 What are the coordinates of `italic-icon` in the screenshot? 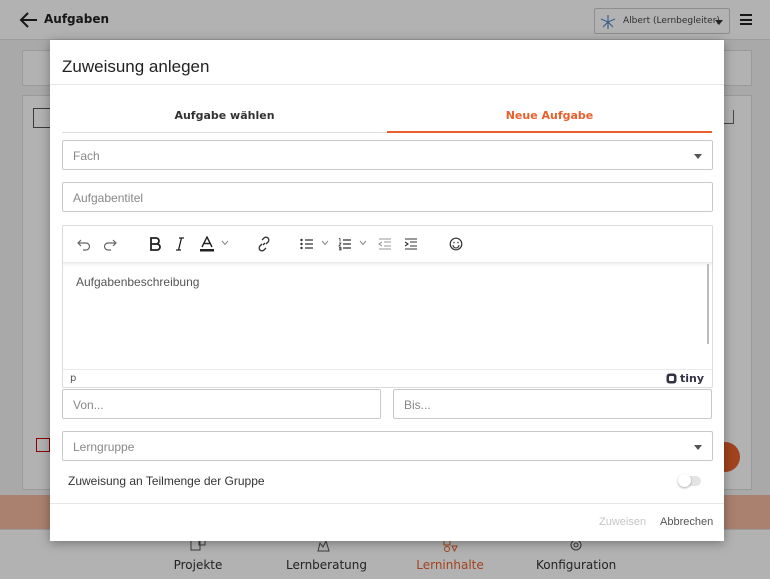 It's located at (180, 244).